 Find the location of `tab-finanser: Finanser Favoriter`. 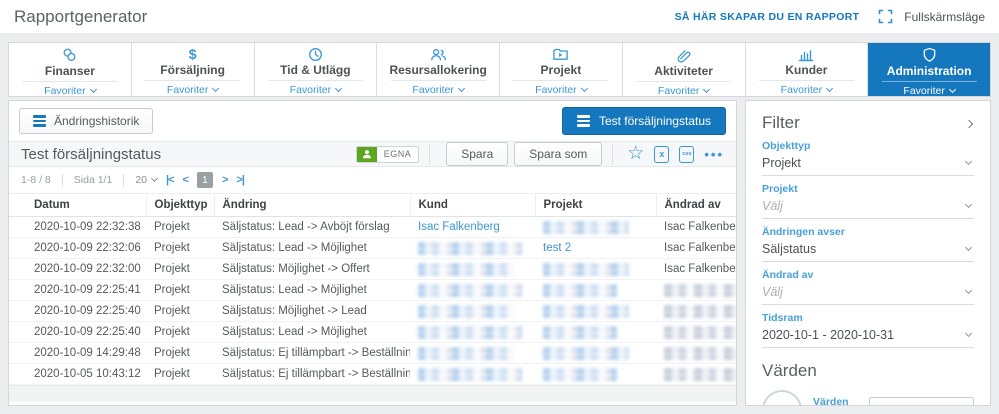

tab-finanser: Finanser Favoriter is located at coordinates (70, 70).